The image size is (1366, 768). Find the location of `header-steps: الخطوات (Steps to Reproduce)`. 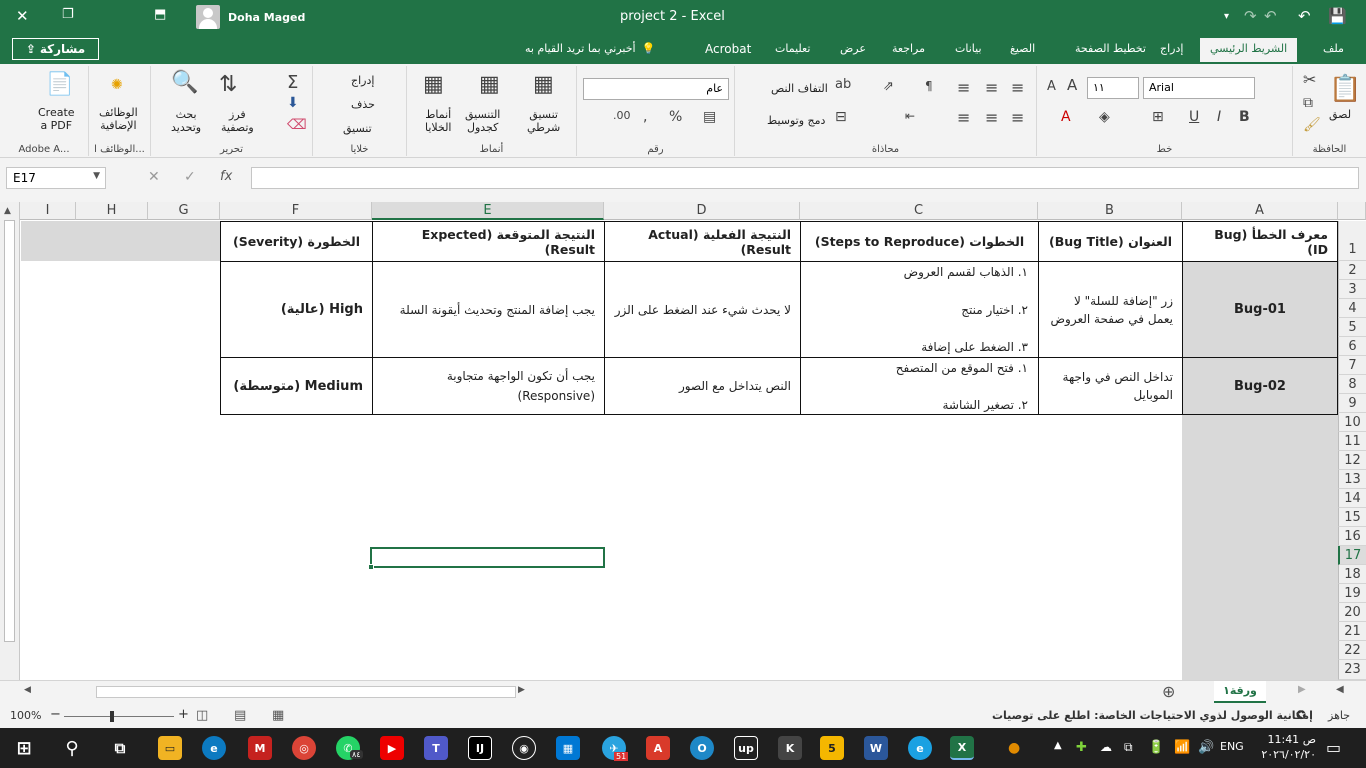

header-steps: الخطوات (Steps to Reproduce) is located at coordinates (919, 241).